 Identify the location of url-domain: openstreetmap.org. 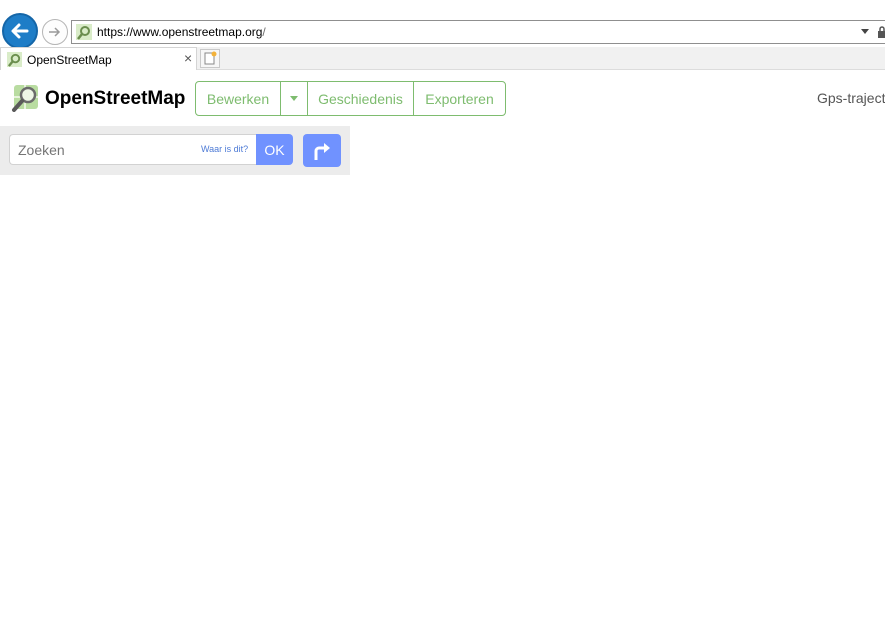
(212, 32).